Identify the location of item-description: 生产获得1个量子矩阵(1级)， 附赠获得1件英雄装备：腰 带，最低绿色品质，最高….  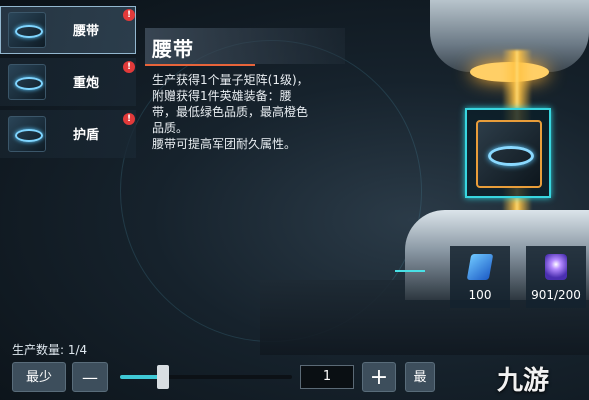
(230, 112).